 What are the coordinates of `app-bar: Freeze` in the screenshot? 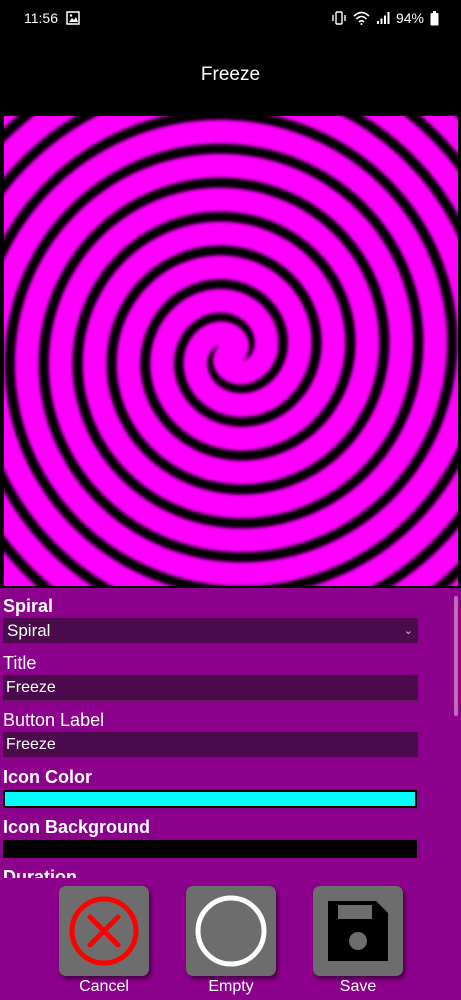 It's located at (230, 75).